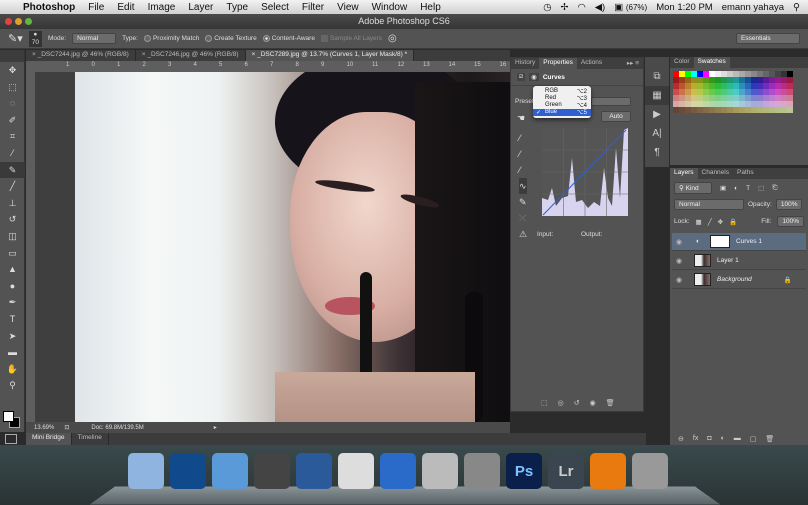  What do you see at coordinates (736, 188) in the screenshot?
I see `filter-adjustment-icon: ◐` at bounding box center [736, 188].